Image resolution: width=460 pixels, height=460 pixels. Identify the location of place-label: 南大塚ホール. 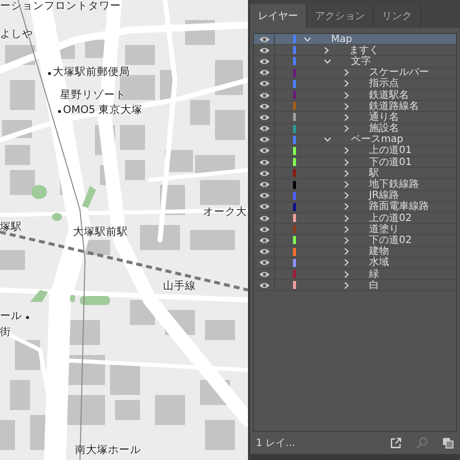
(108, 450).